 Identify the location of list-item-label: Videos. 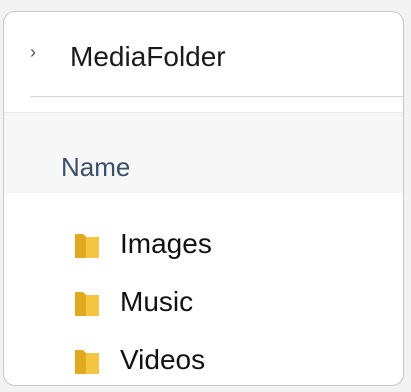
(163, 359).